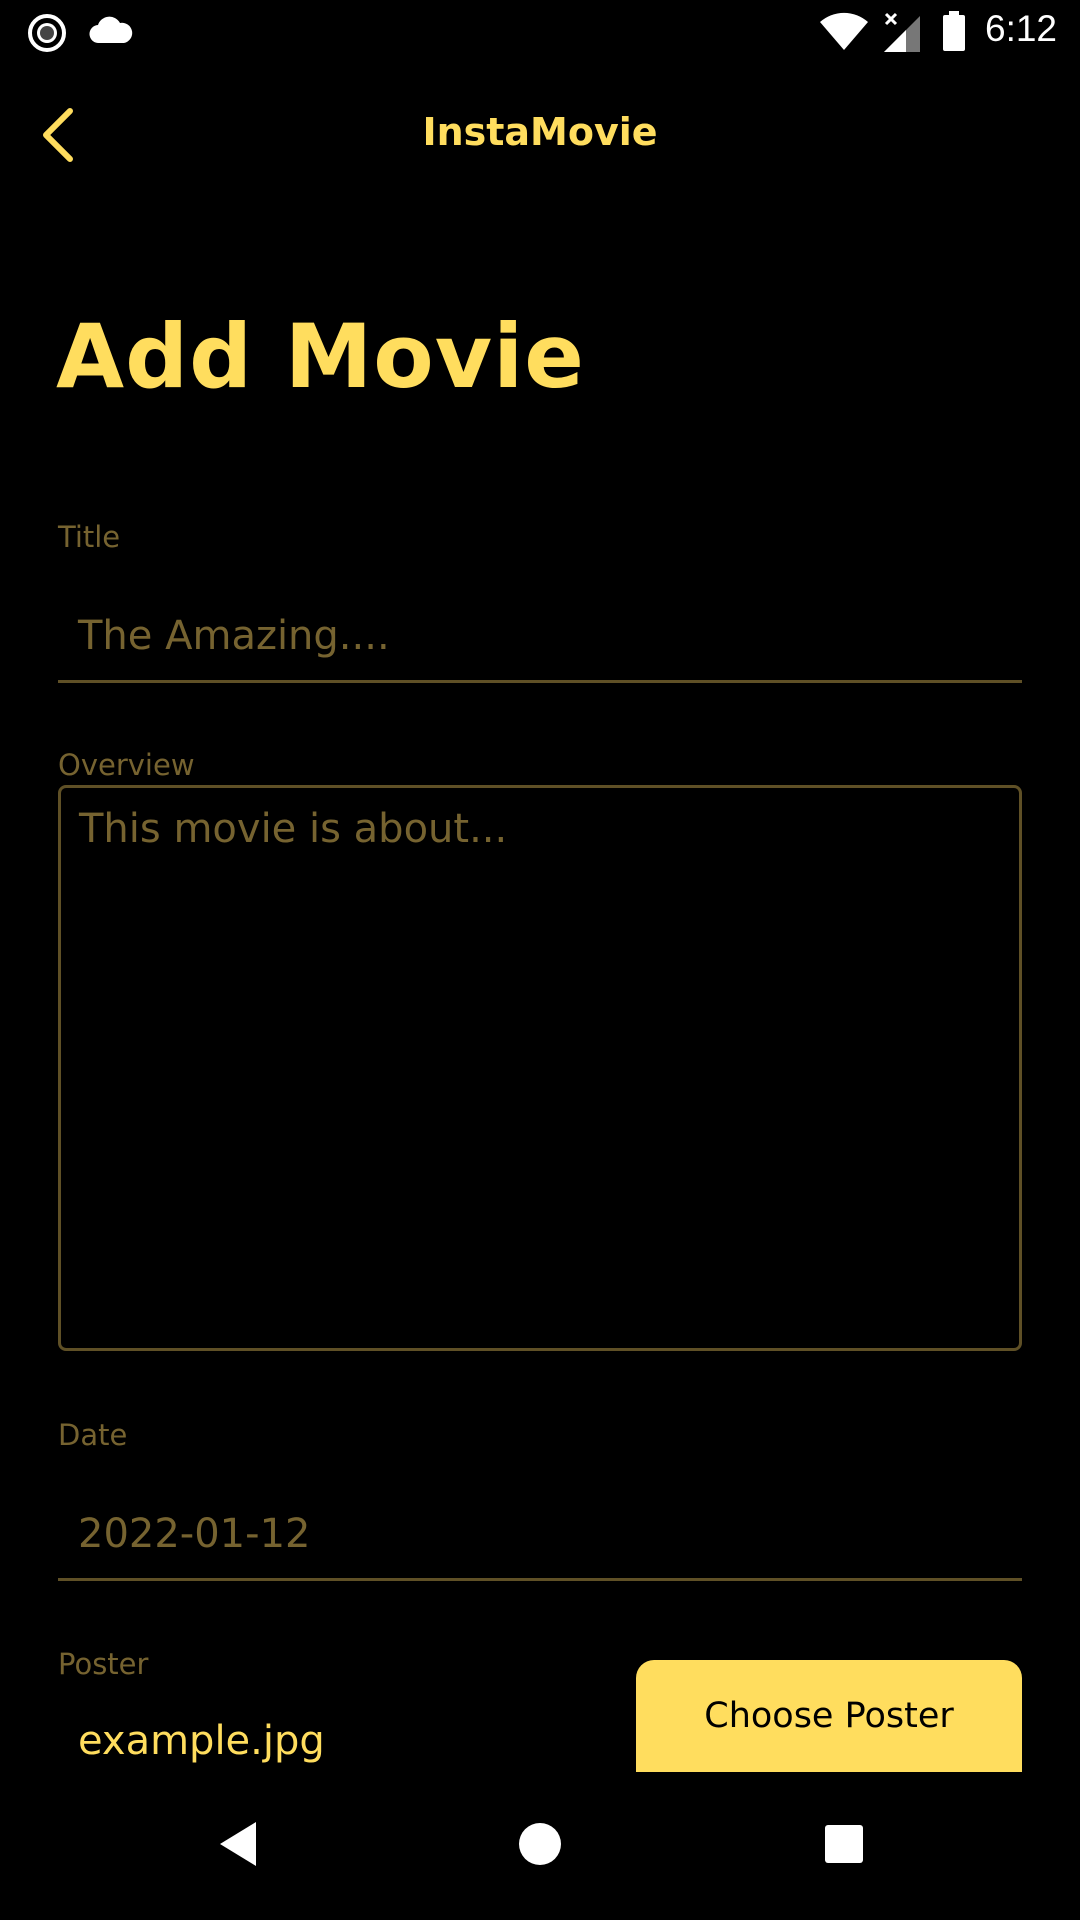 This screenshot has height=1920, width=1080. Describe the element at coordinates (540, 31) in the screenshot. I see `status-bar: 6:12` at that location.